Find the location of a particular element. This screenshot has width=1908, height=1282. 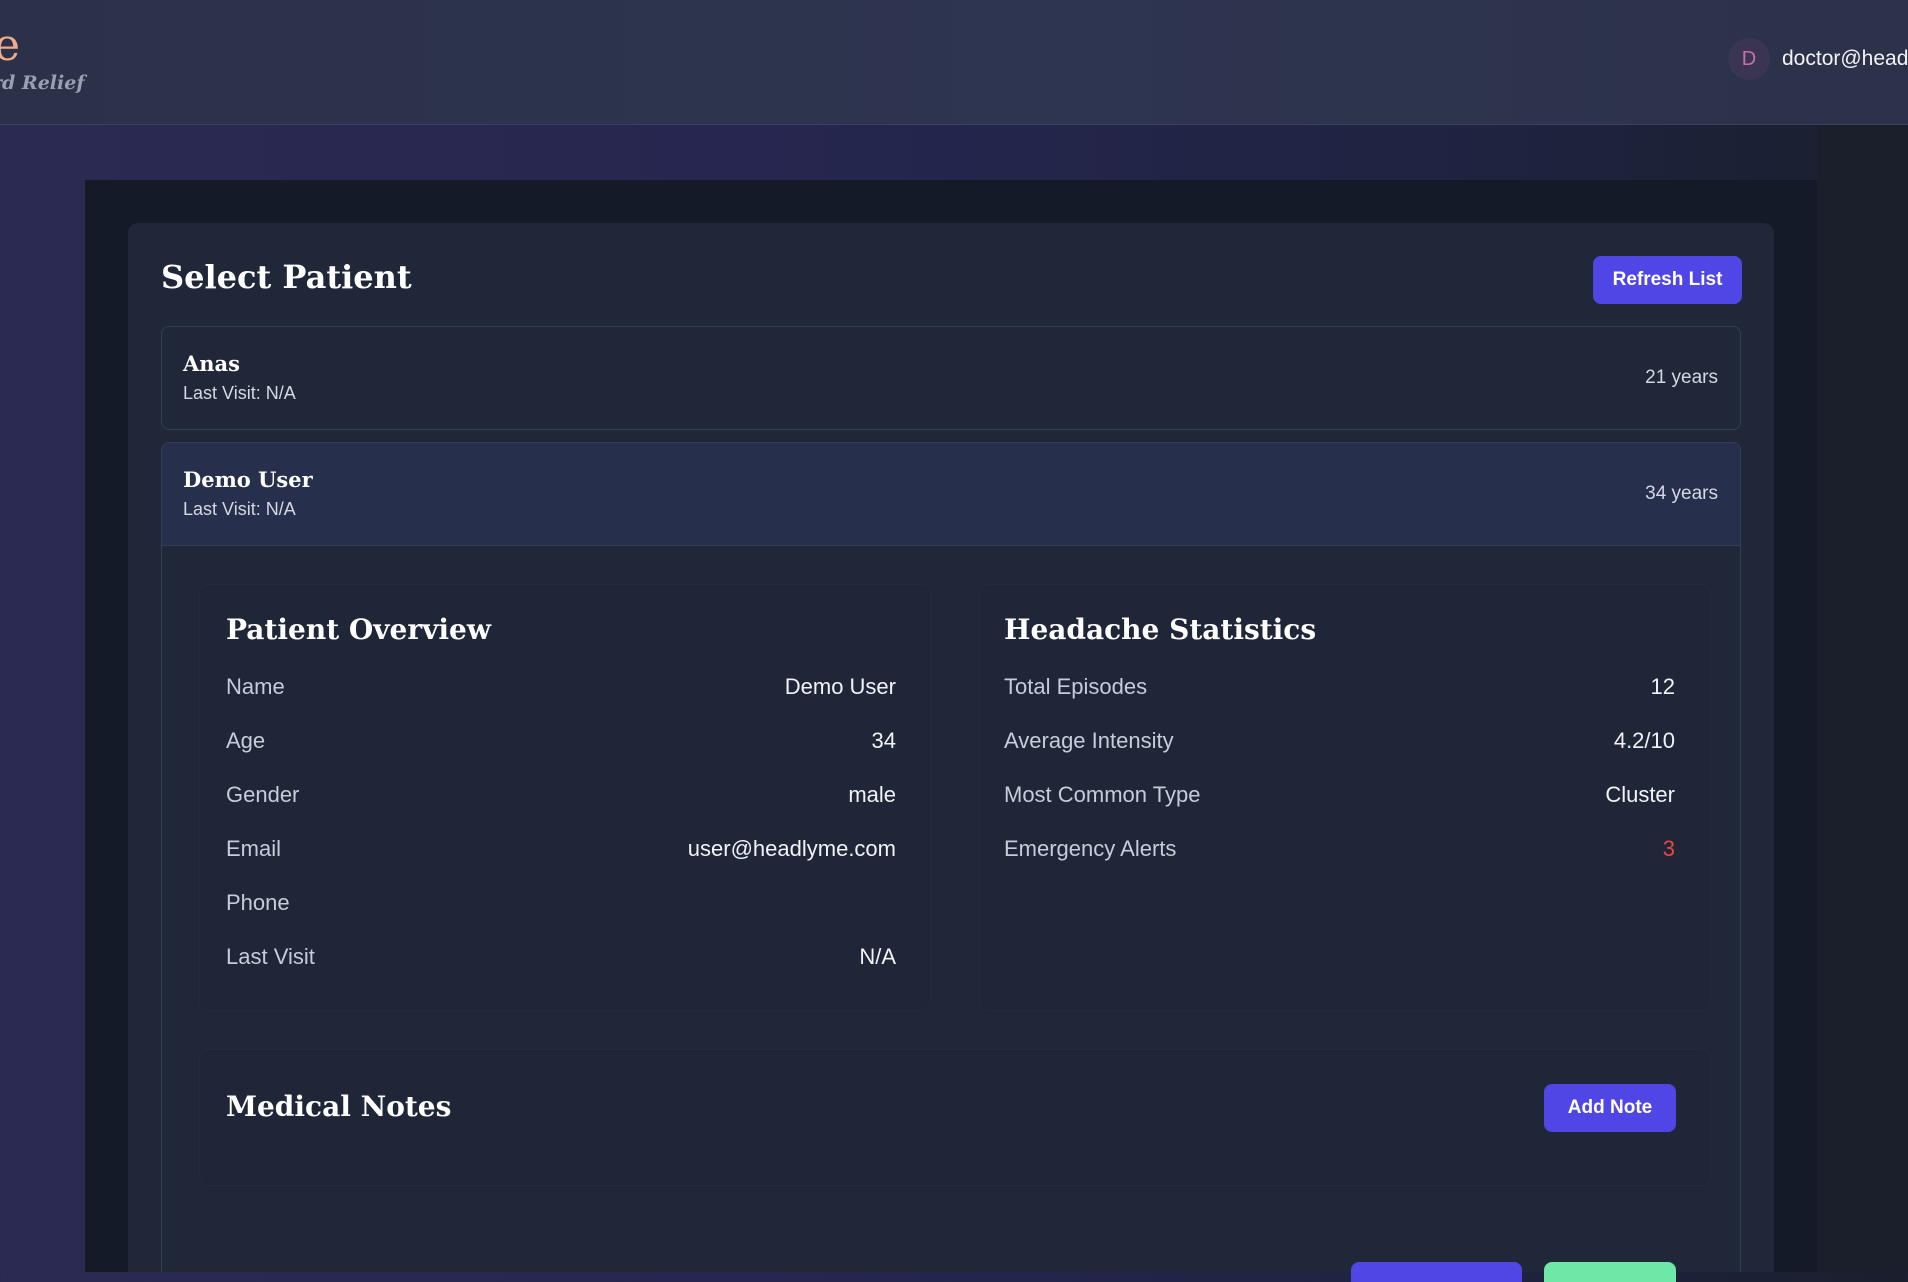

overview-row-gender: Gender male is located at coordinates (561, 797).